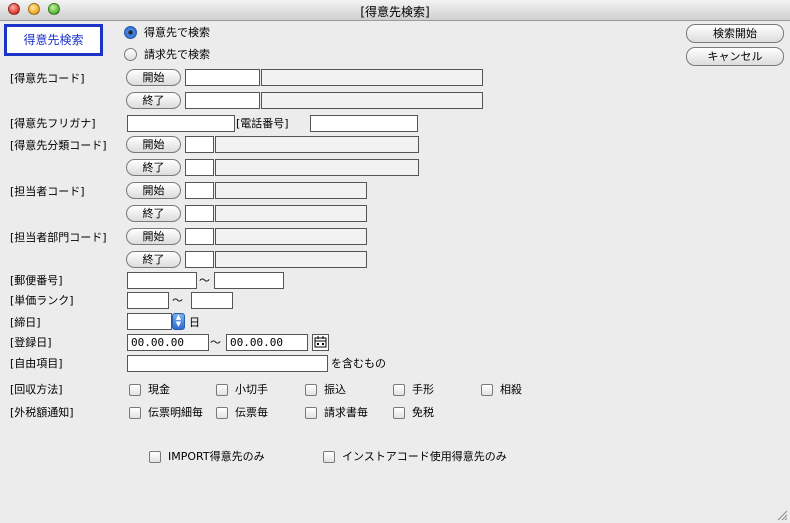  I want to click on checkbox-per-invoice, so click(311, 413).